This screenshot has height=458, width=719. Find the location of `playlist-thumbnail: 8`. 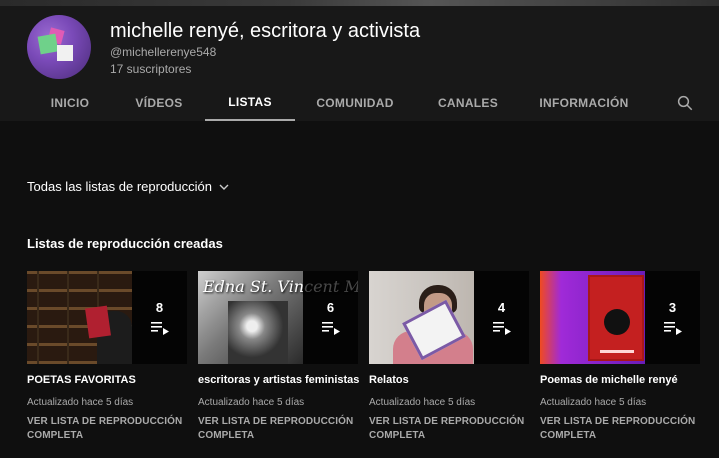

playlist-thumbnail: 8 is located at coordinates (107, 317).